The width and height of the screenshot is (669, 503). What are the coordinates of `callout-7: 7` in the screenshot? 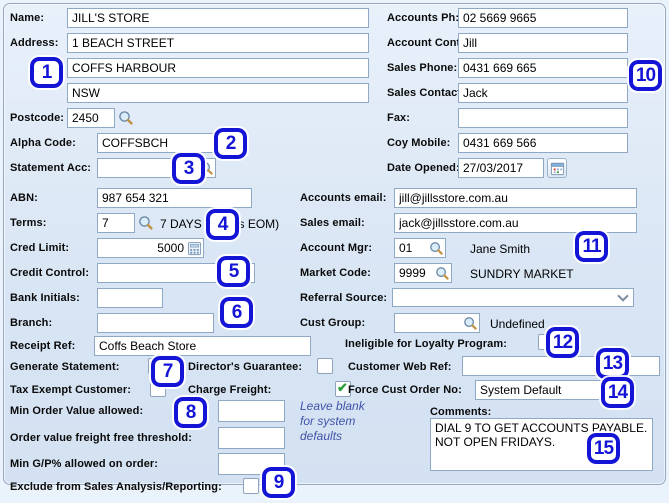 It's located at (167, 371).